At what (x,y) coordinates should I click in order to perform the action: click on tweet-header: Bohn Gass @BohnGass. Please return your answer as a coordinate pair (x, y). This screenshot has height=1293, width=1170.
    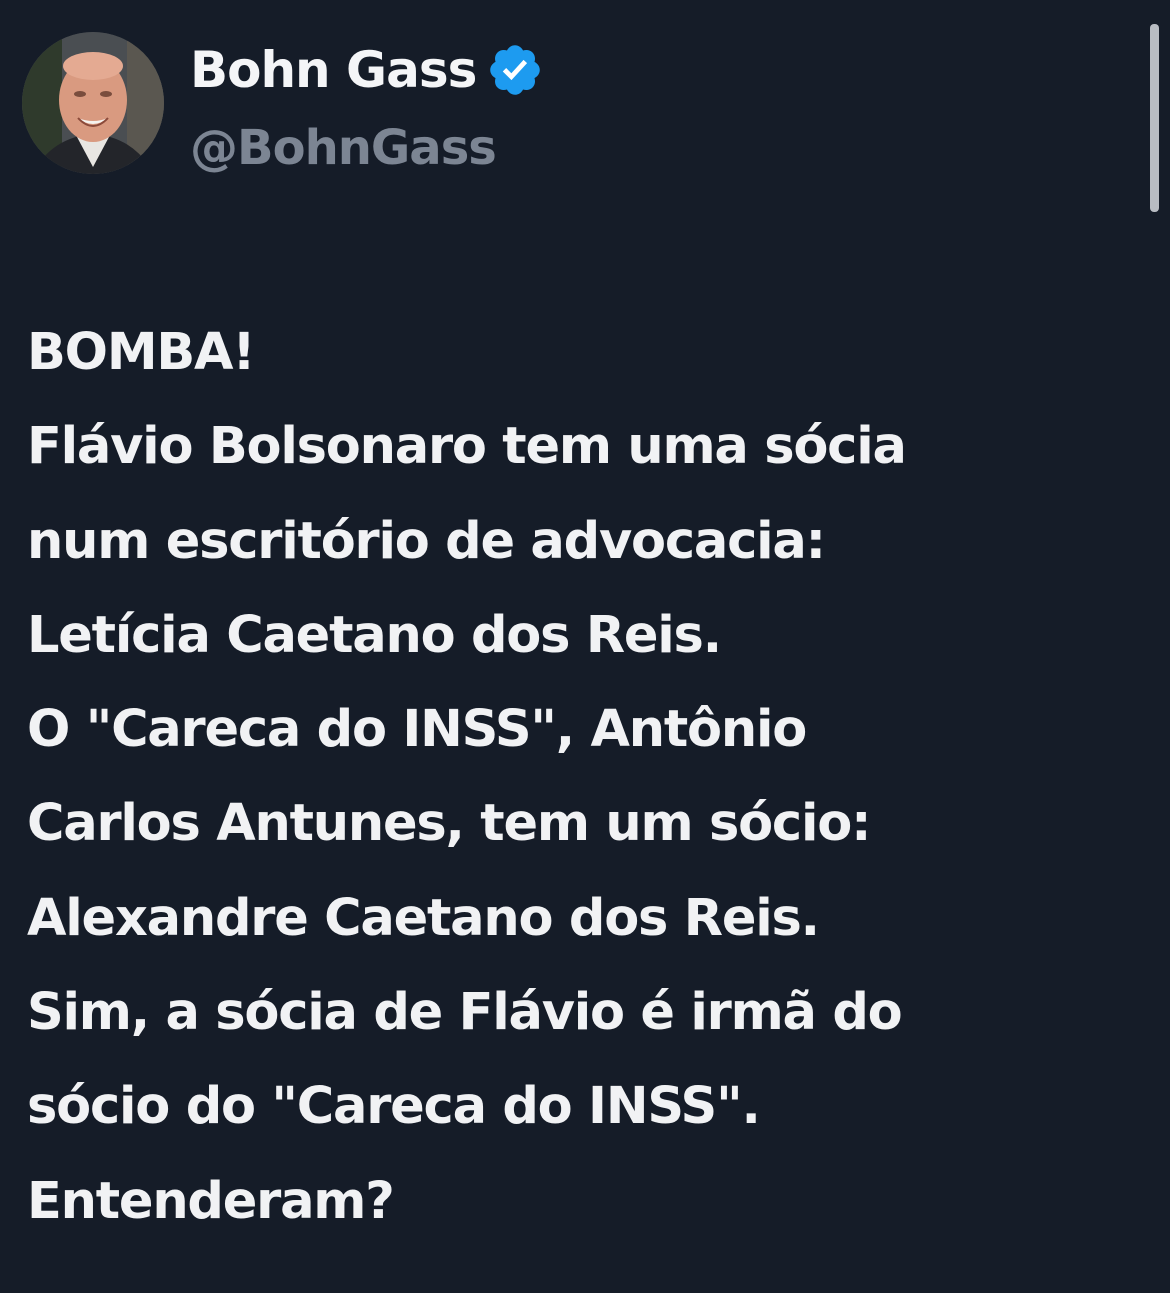
    Looking at the image, I should click on (283, 107).